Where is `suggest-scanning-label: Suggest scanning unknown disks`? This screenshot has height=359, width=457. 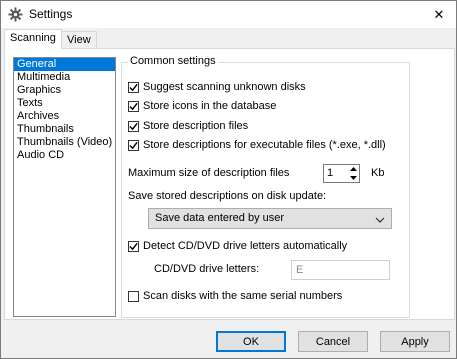 suggest-scanning-label: Suggest scanning unknown disks is located at coordinates (224, 87).